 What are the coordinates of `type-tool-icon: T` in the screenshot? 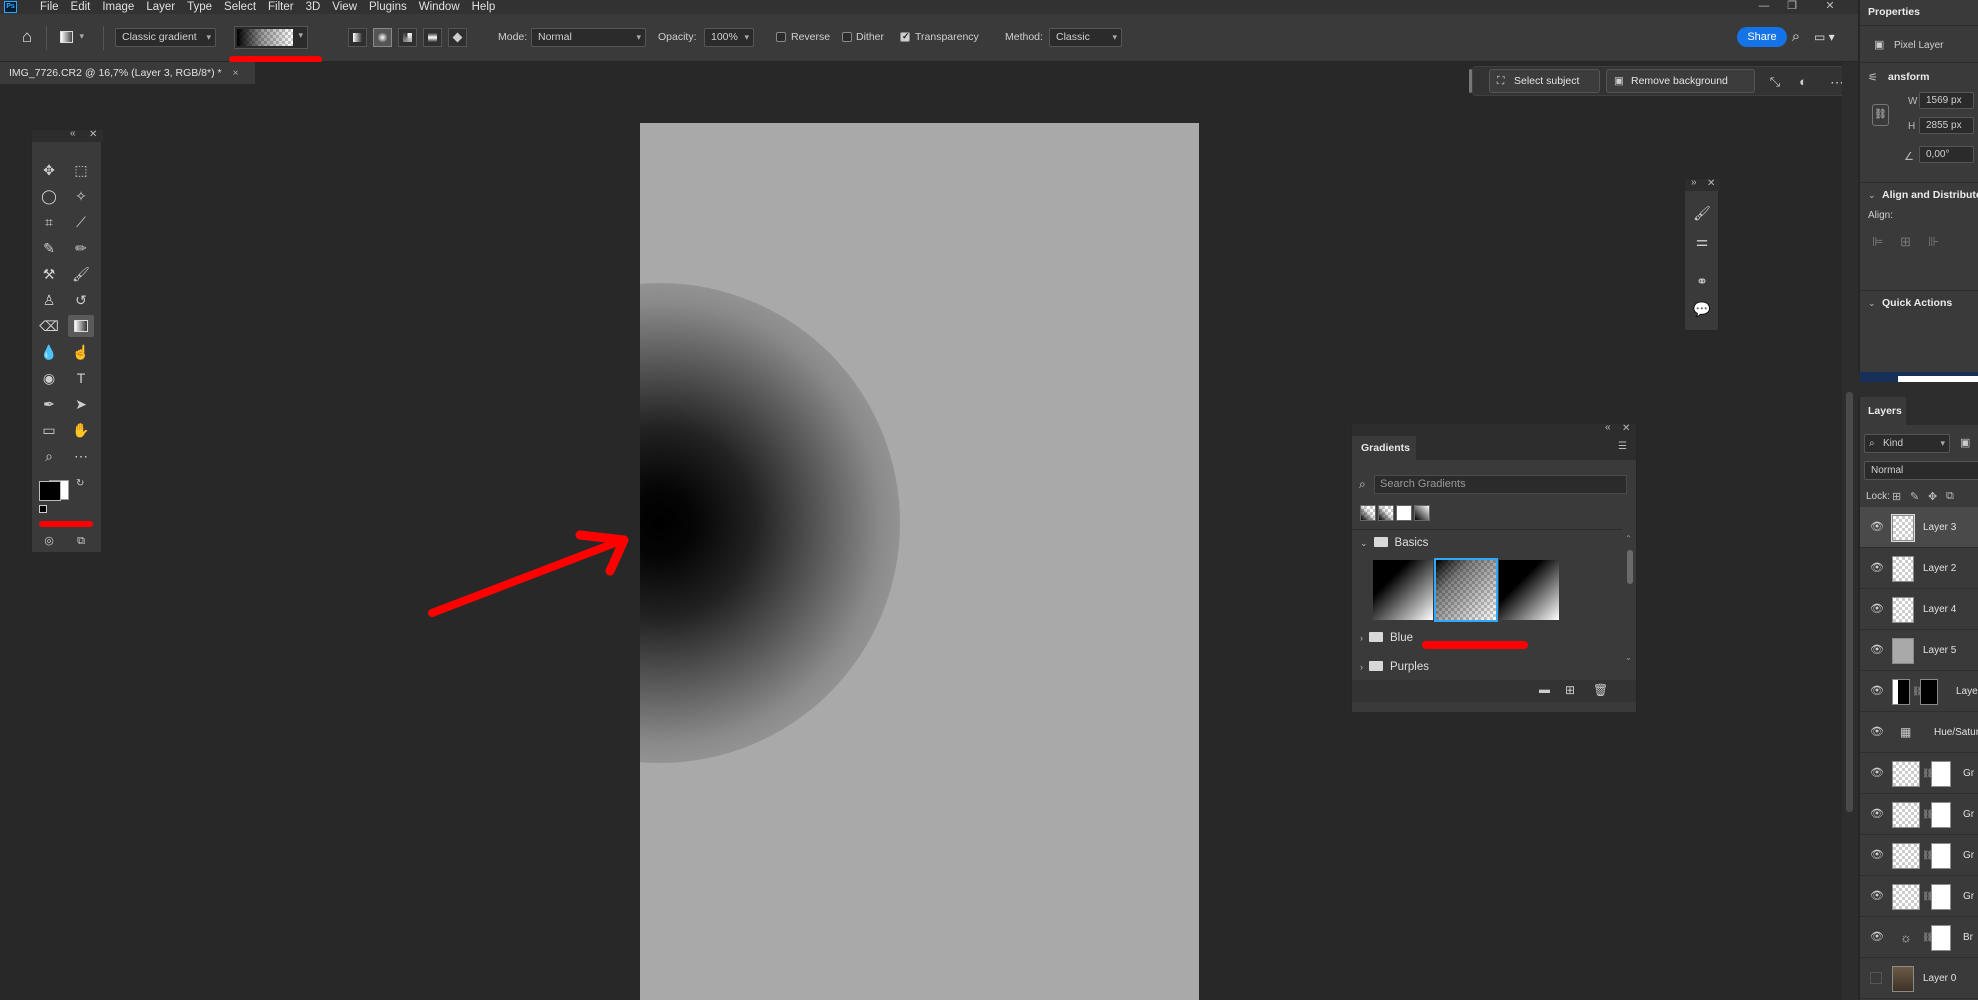 It's located at (81, 378).